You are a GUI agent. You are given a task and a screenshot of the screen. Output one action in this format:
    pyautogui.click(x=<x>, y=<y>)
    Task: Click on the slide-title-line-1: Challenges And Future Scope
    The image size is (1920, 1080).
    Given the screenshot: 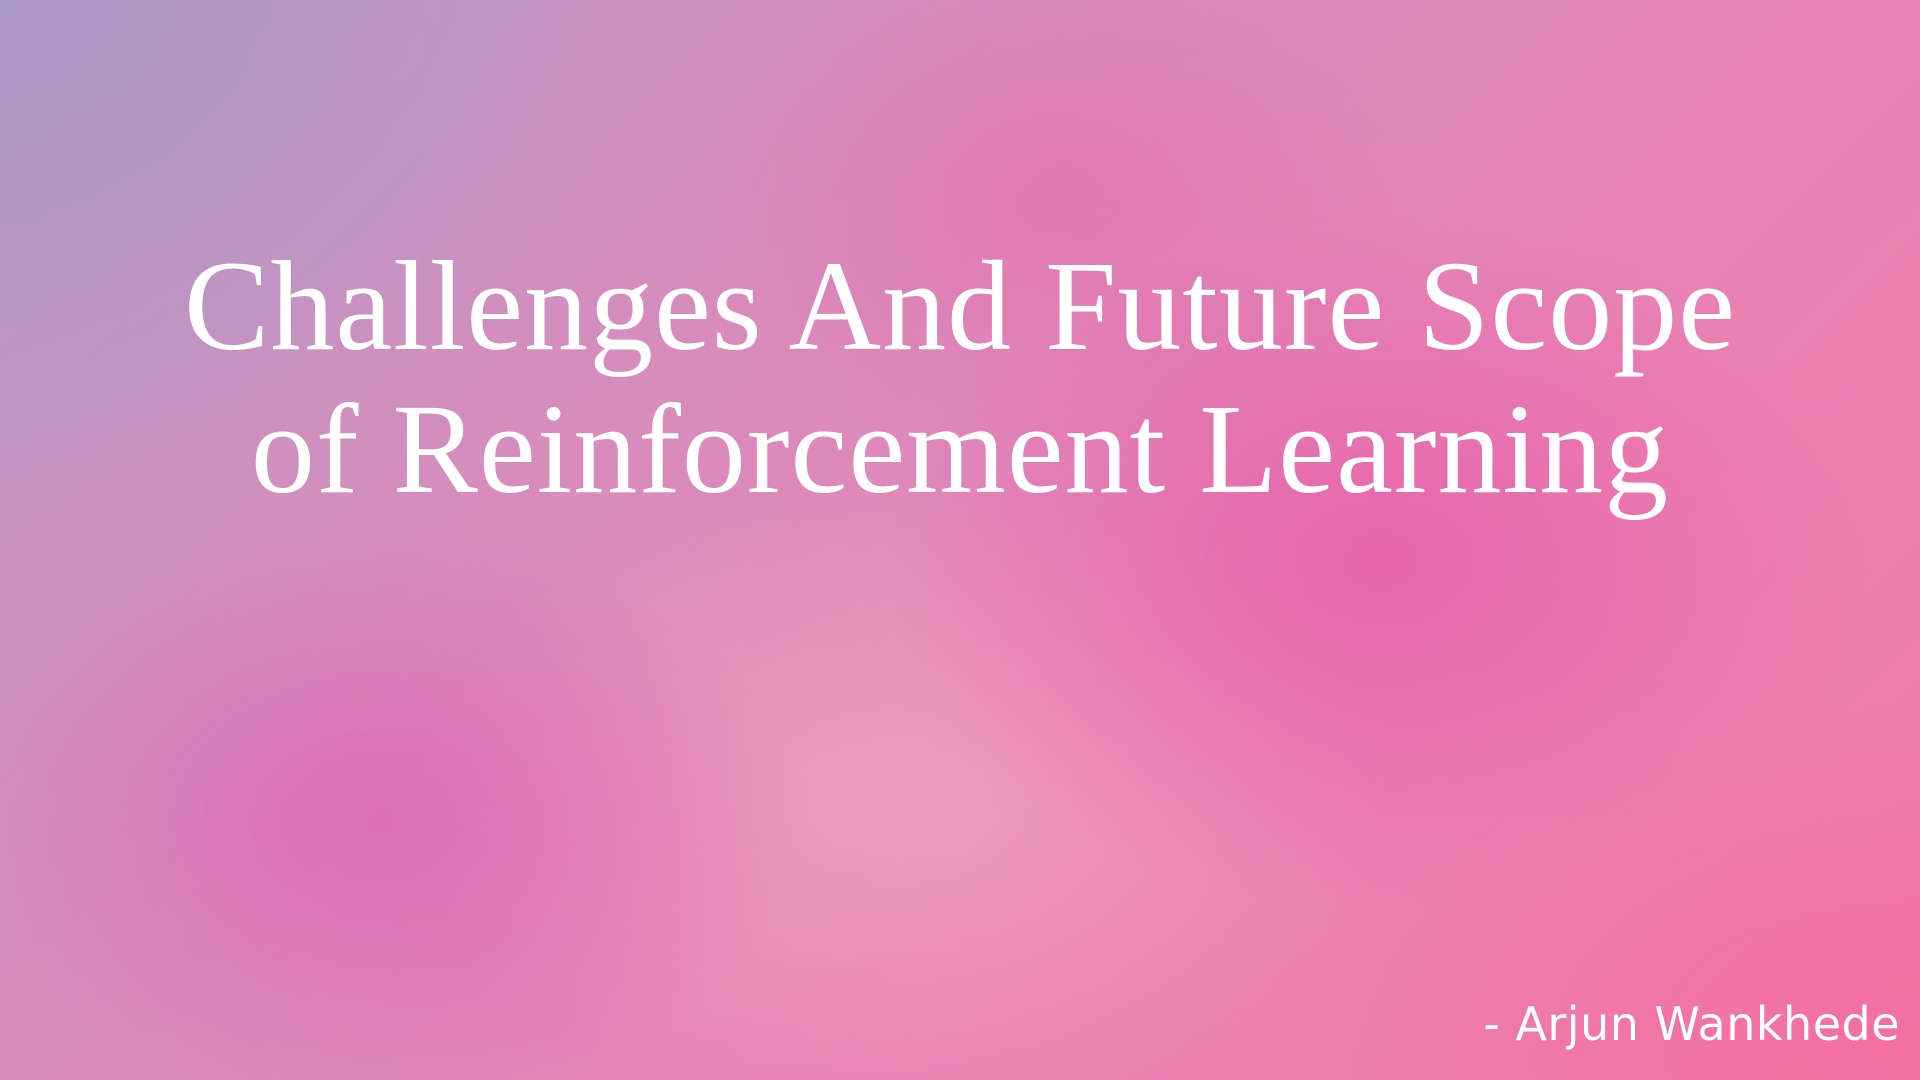 What is the action you would take?
    pyautogui.click(x=960, y=306)
    